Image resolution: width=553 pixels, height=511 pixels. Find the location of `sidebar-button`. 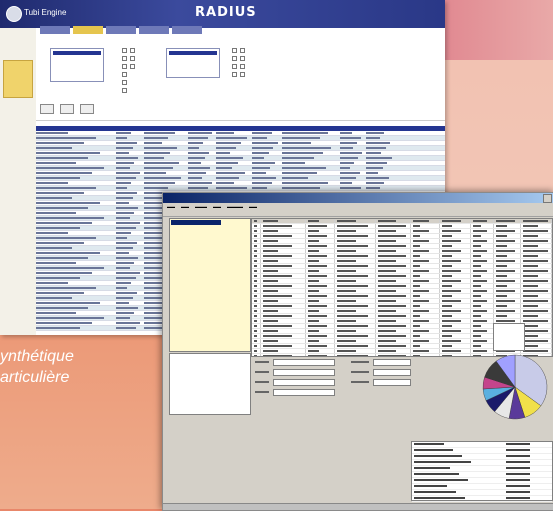

sidebar-button is located at coordinates (18, 79).